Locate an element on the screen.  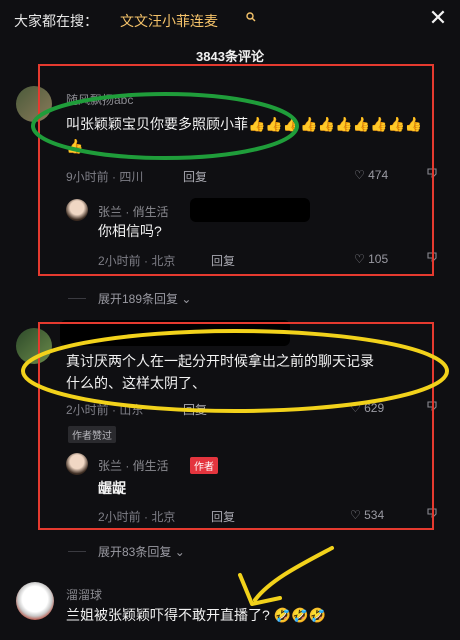
yellow-ellipse-annotation is located at coordinates (235, 371).